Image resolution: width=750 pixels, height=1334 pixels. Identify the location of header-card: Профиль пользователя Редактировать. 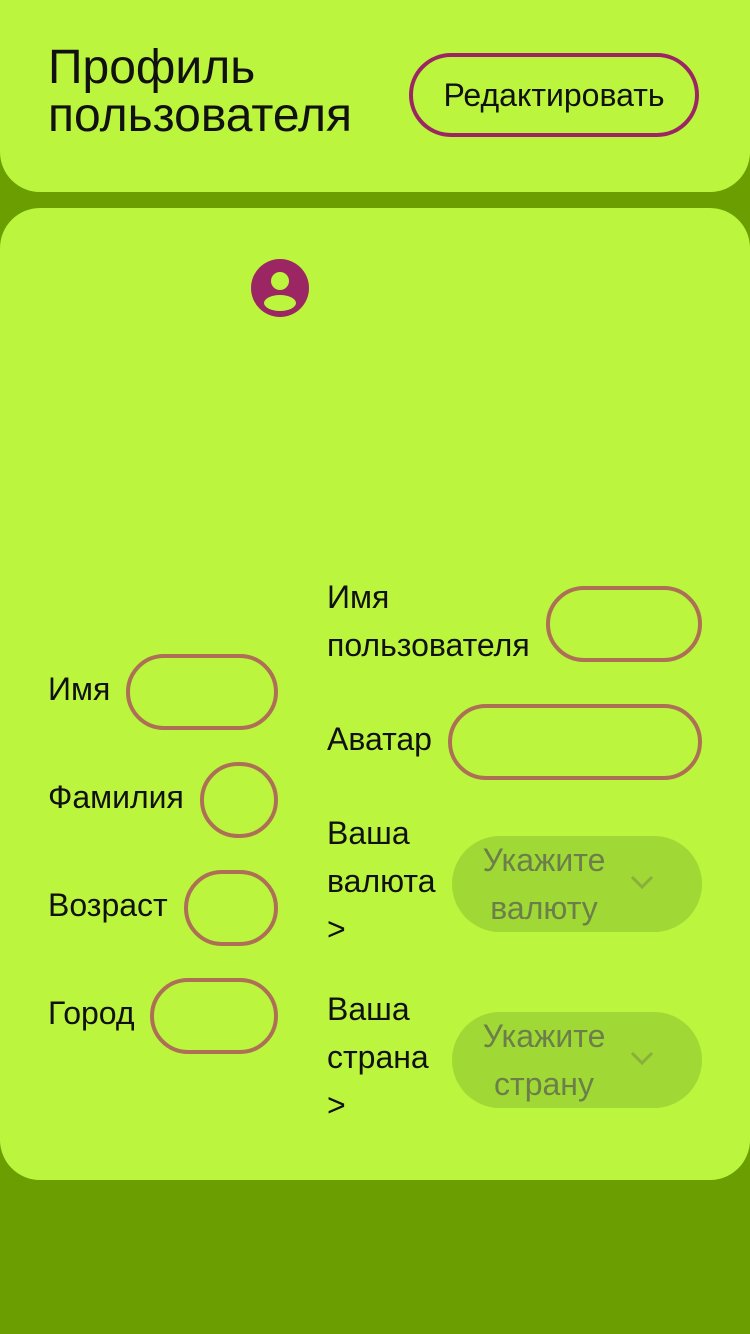
(375, 96).